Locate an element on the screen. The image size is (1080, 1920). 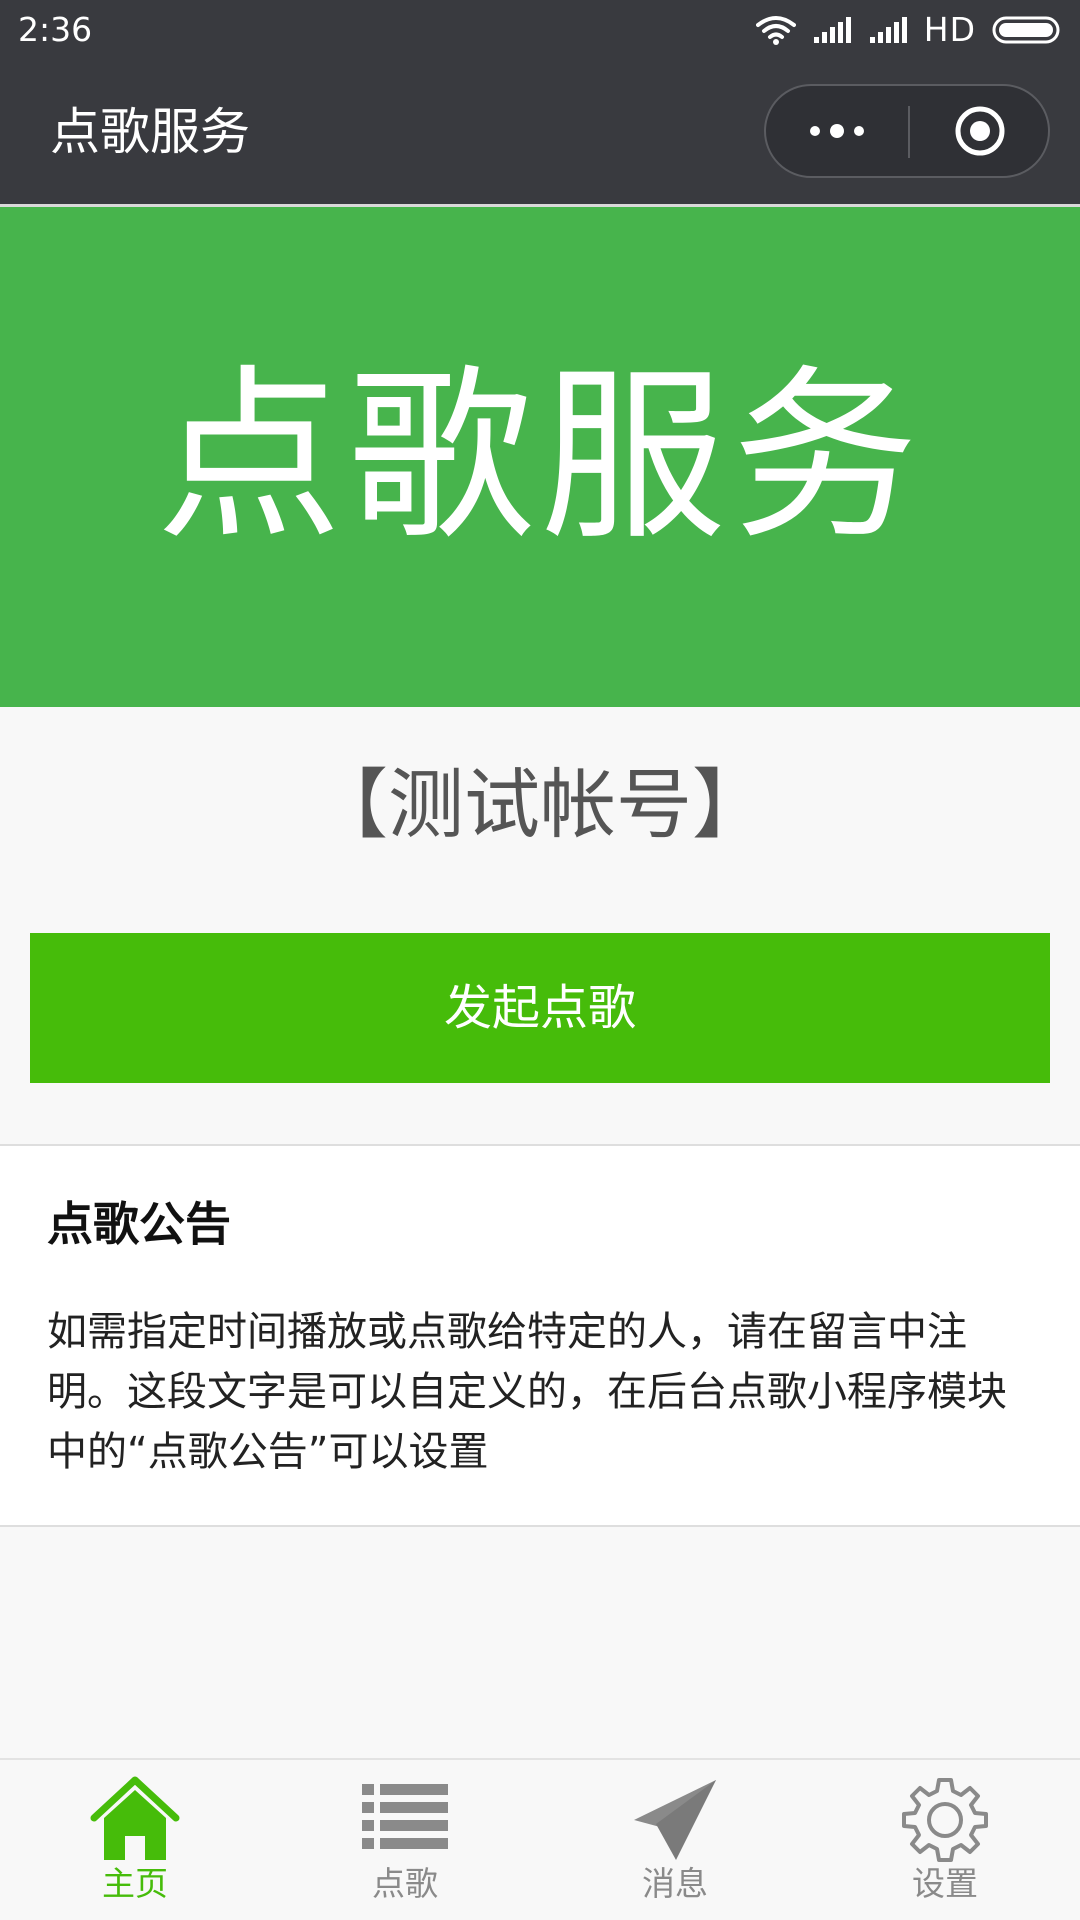
close-icon is located at coordinates (980, 131).